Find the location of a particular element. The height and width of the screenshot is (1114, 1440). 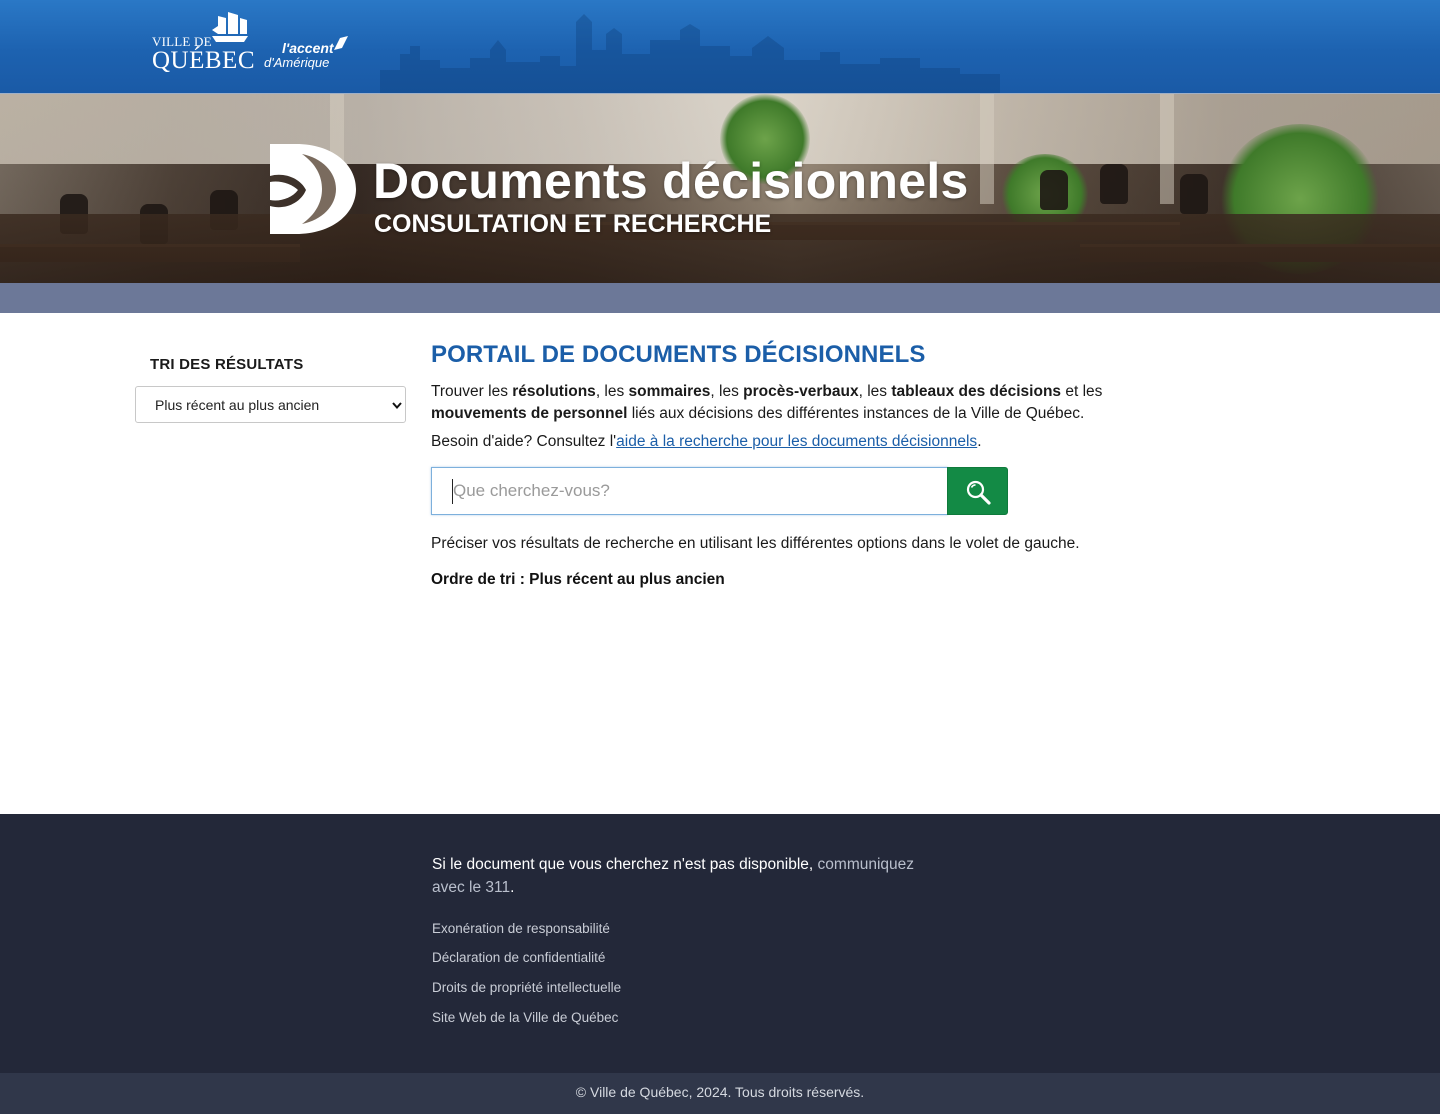

logo-accent-line1: l'accent is located at coordinates (308, 48).